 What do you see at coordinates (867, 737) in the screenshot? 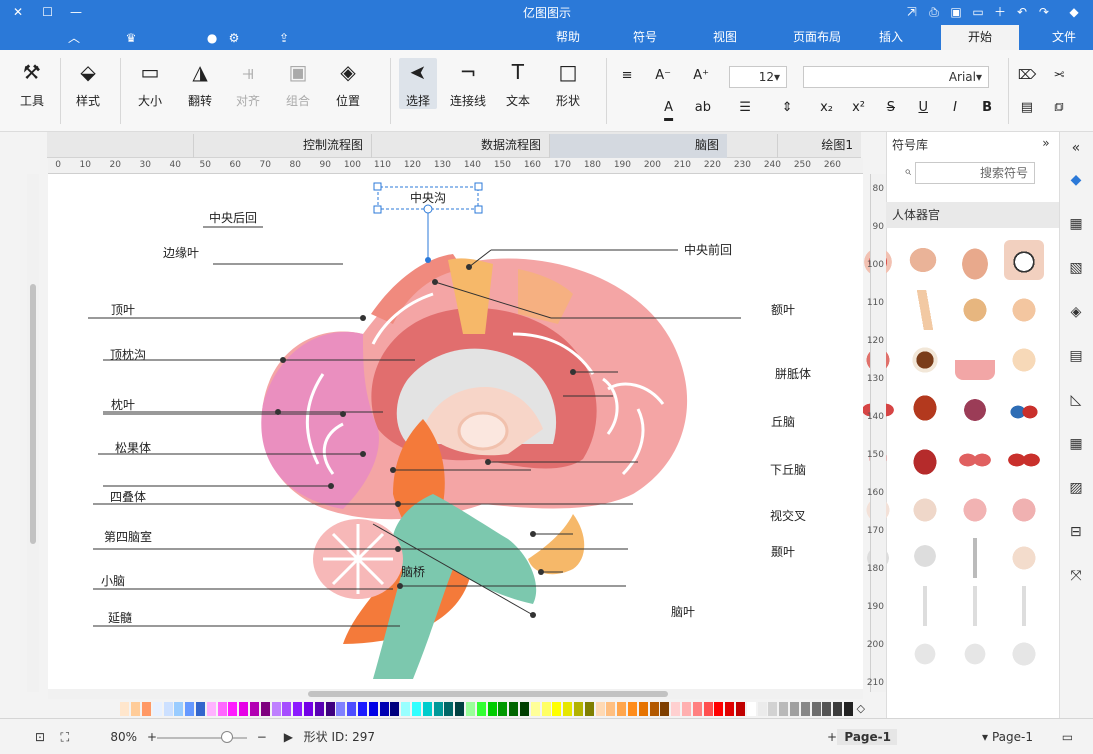
I see `page-tab: Page-1` at bounding box center [867, 737].